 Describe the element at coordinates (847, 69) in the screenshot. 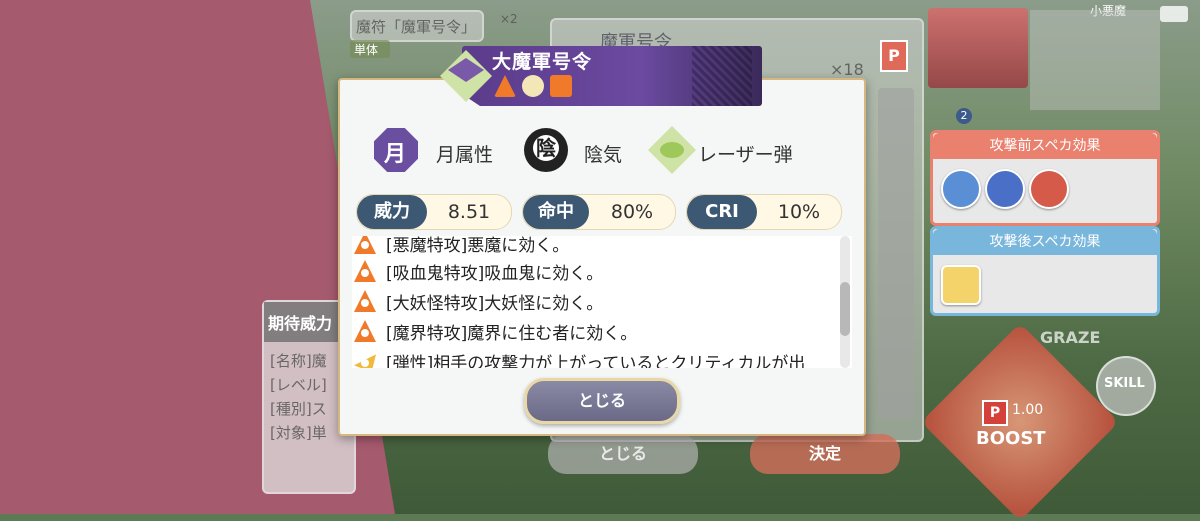

I see `skill-count: ×18` at that location.